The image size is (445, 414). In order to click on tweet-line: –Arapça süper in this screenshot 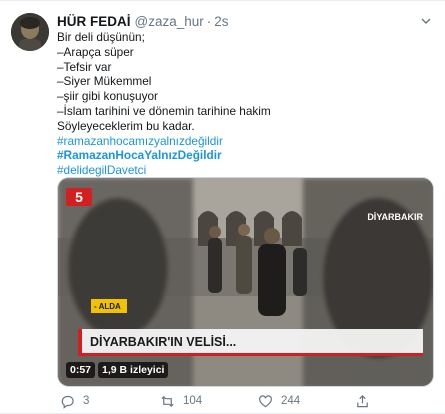, I will do `click(95, 51)`.